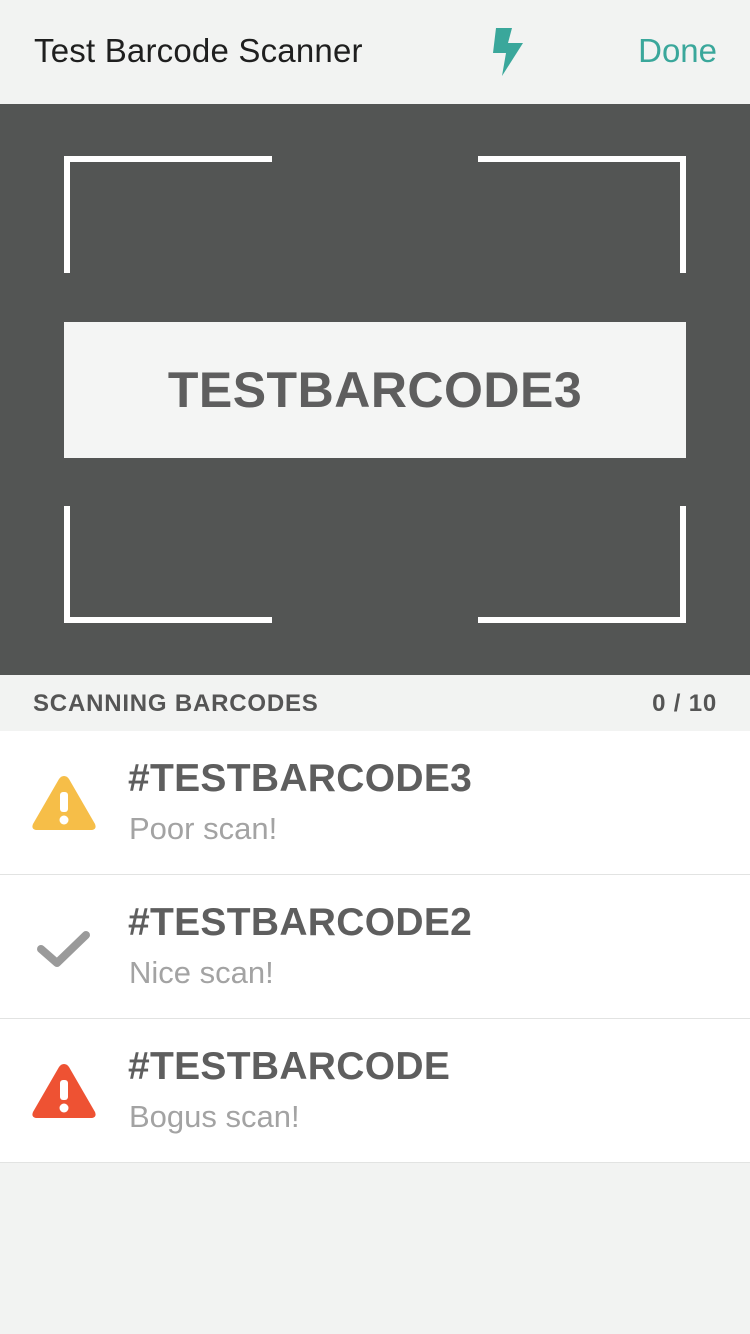 The width and height of the screenshot is (750, 1334). I want to click on viewfinder-corner-bottom-left, so click(168, 564).